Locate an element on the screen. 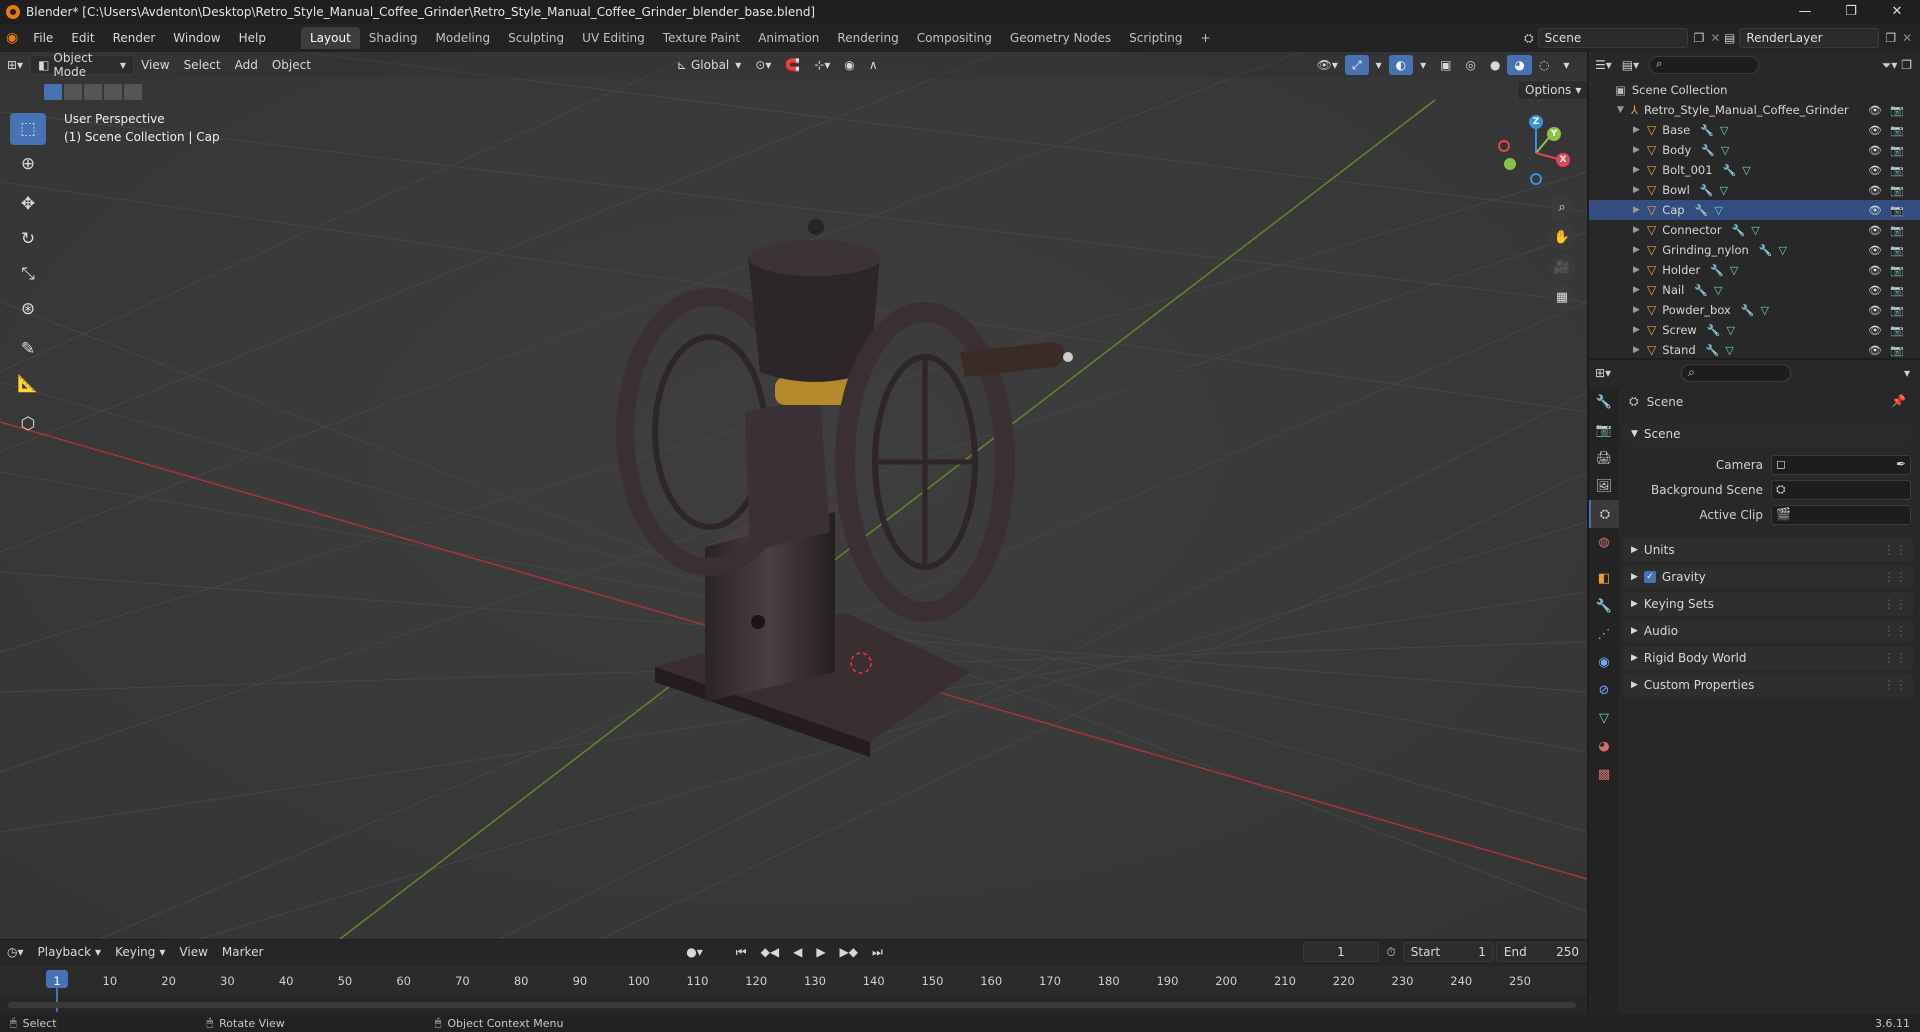 The width and height of the screenshot is (1920, 1032). menu-add: Add is located at coordinates (246, 65).